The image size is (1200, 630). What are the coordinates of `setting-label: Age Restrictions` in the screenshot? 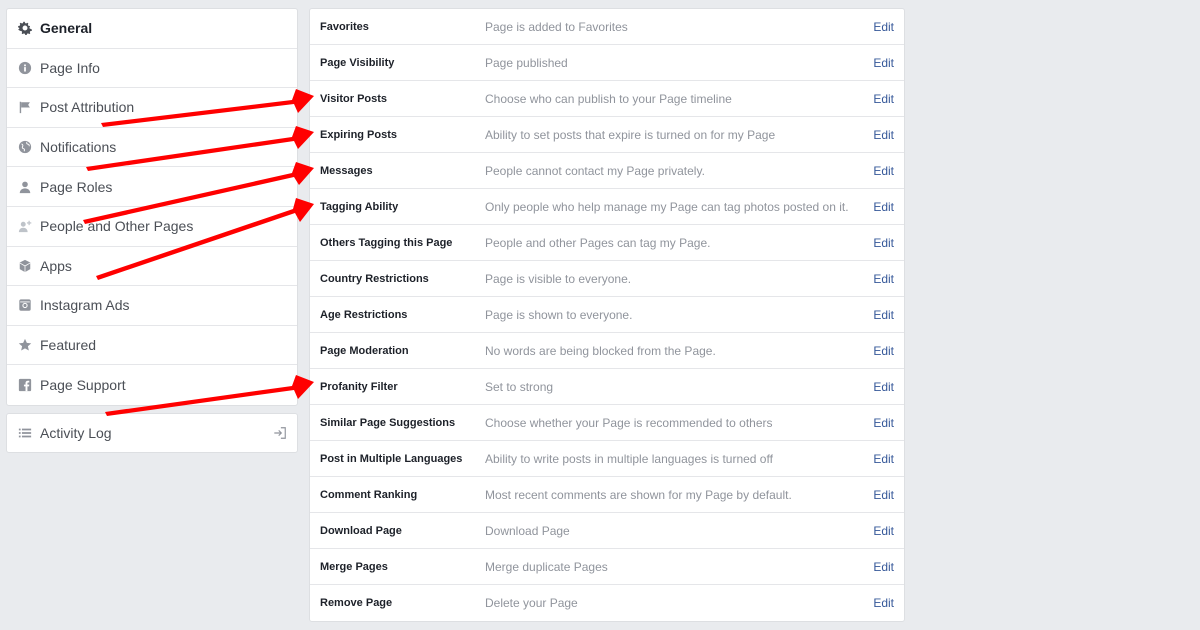 It's located at (364, 314).